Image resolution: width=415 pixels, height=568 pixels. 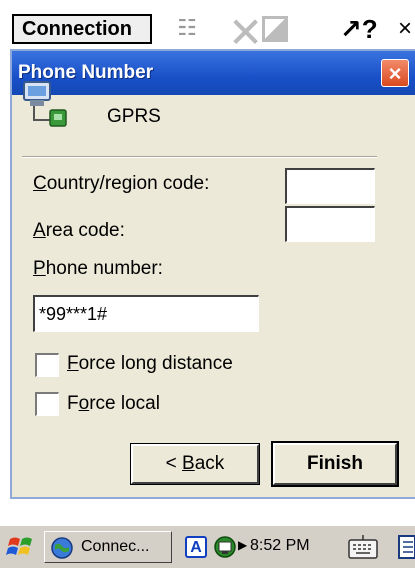 I want to click on main-window-toolbar: Connection ☷ ✕ ↗? ×, so click(x=207, y=28).